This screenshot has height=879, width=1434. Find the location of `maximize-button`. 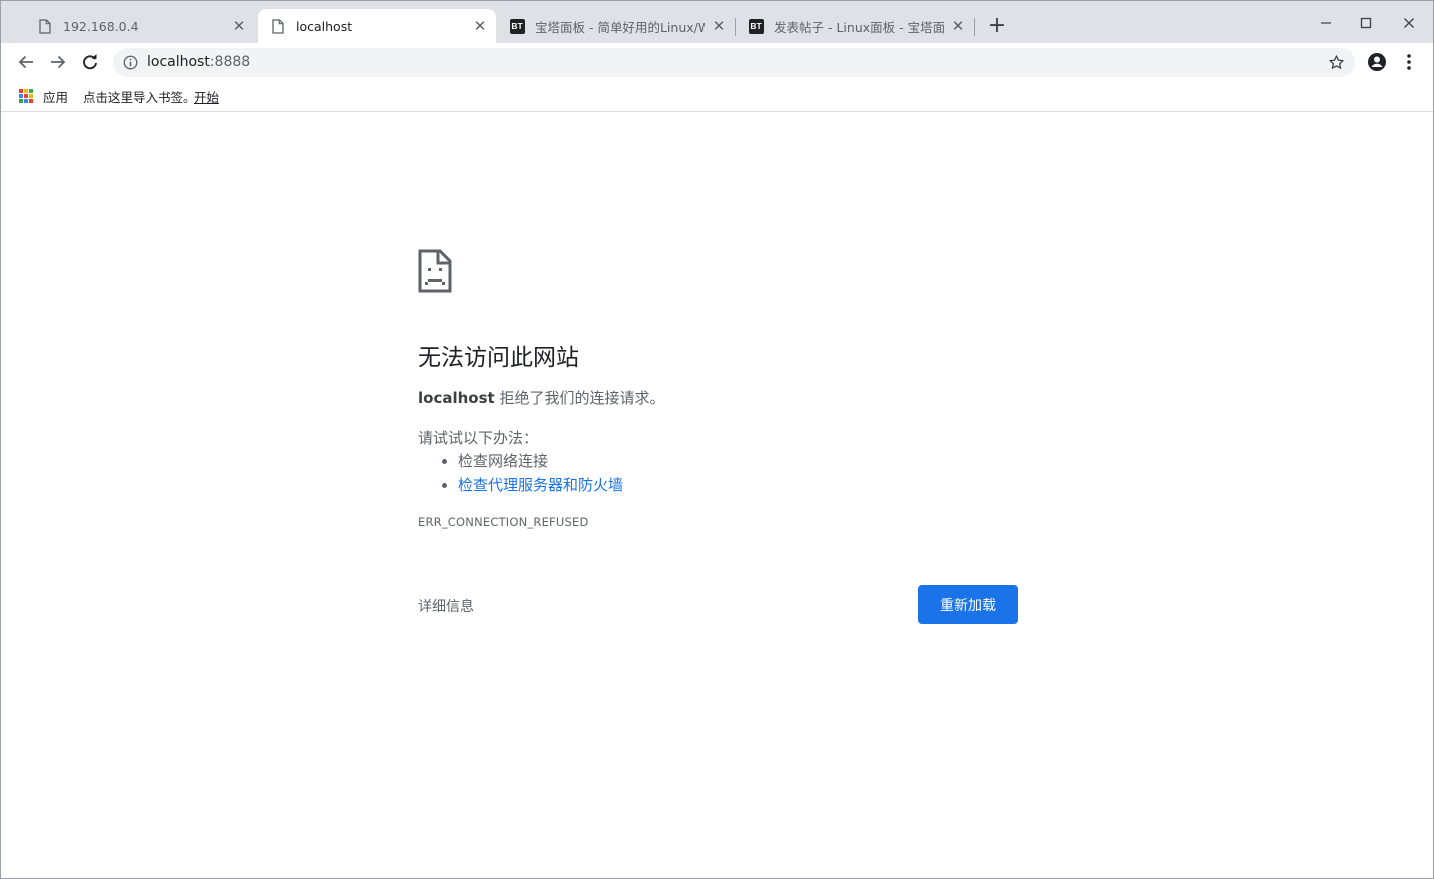

maximize-button is located at coordinates (1366, 23).